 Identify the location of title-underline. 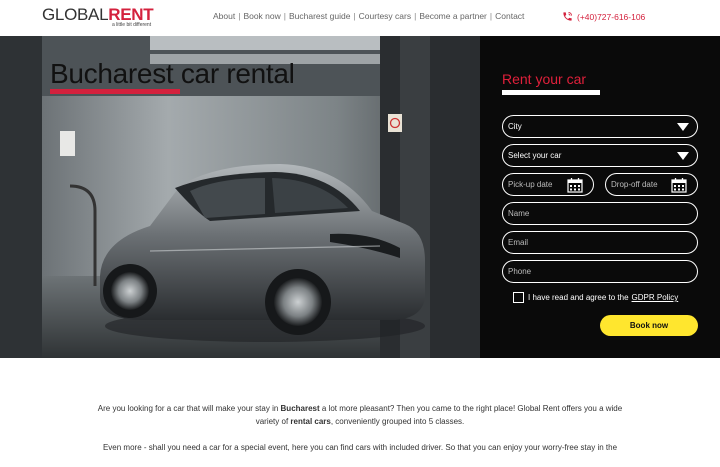
(115, 91).